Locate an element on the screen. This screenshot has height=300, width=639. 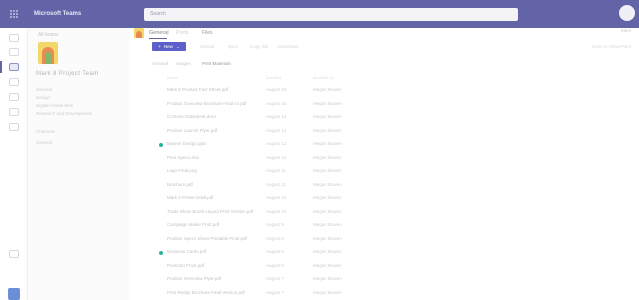
file-name: Mark 8 Product Fact Sheet.pdf is located at coordinates (197, 89).